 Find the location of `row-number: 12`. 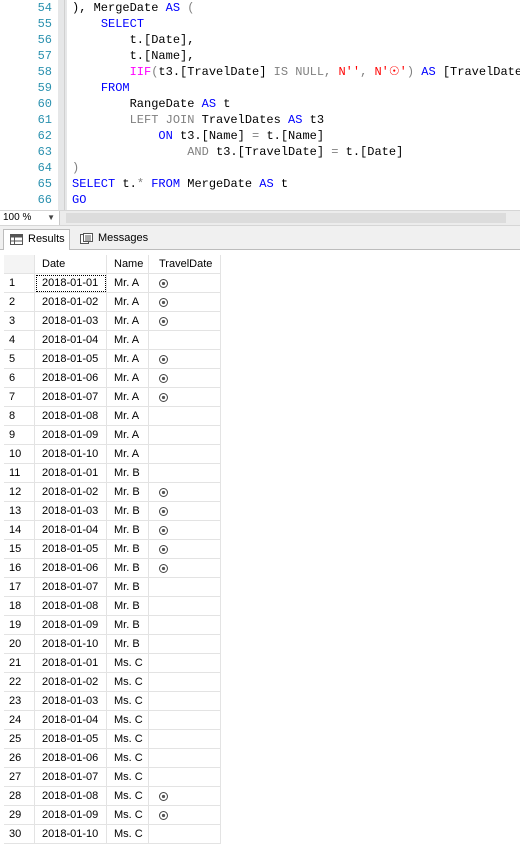

row-number: 12 is located at coordinates (19, 492).